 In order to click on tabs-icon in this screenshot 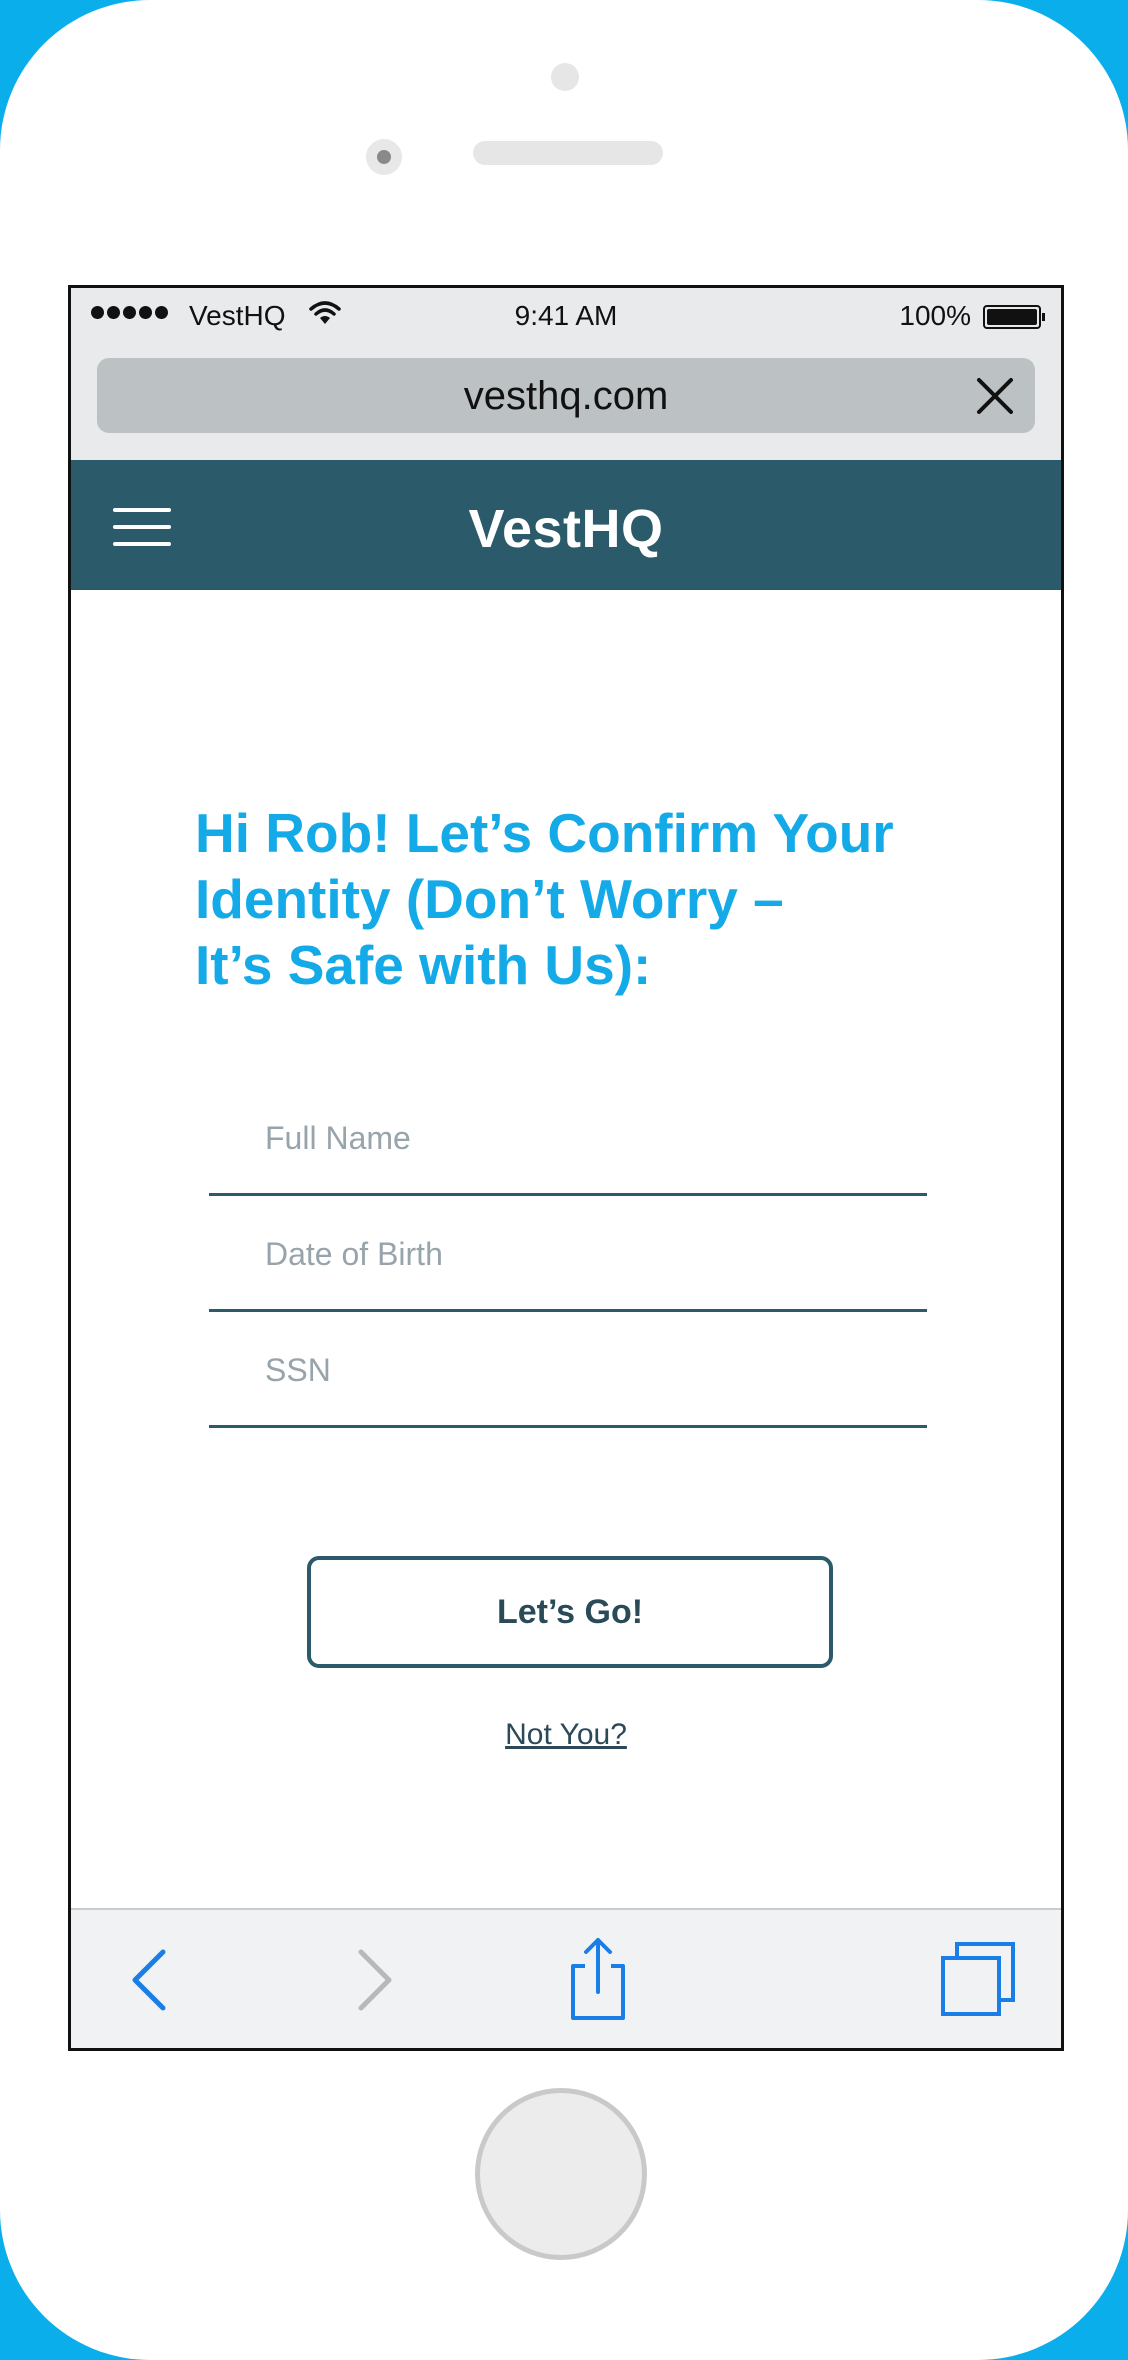, I will do `click(978, 1979)`.